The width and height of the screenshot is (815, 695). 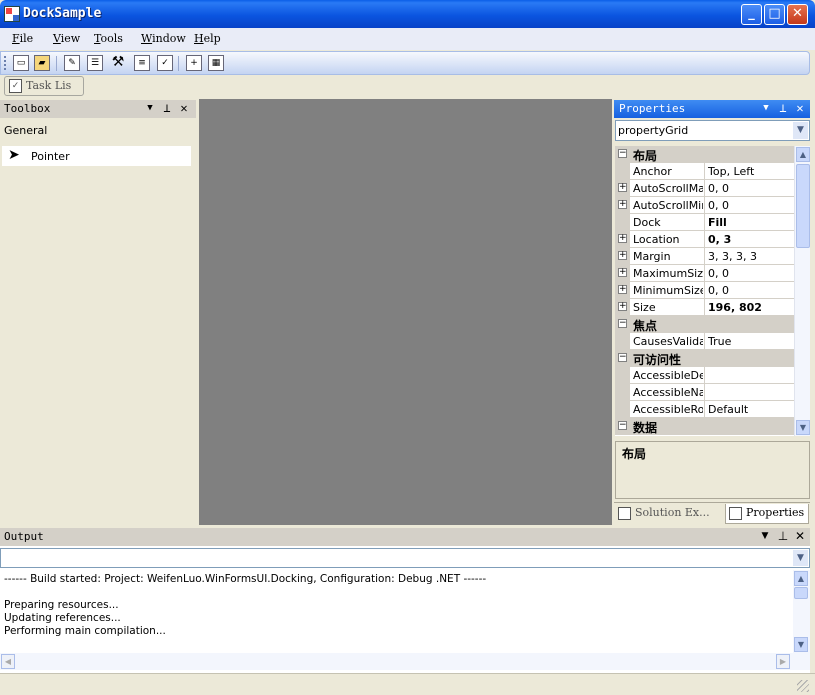 I want to click on property-row: + MinimumSize 0, 0, so click(x=704, y=290).